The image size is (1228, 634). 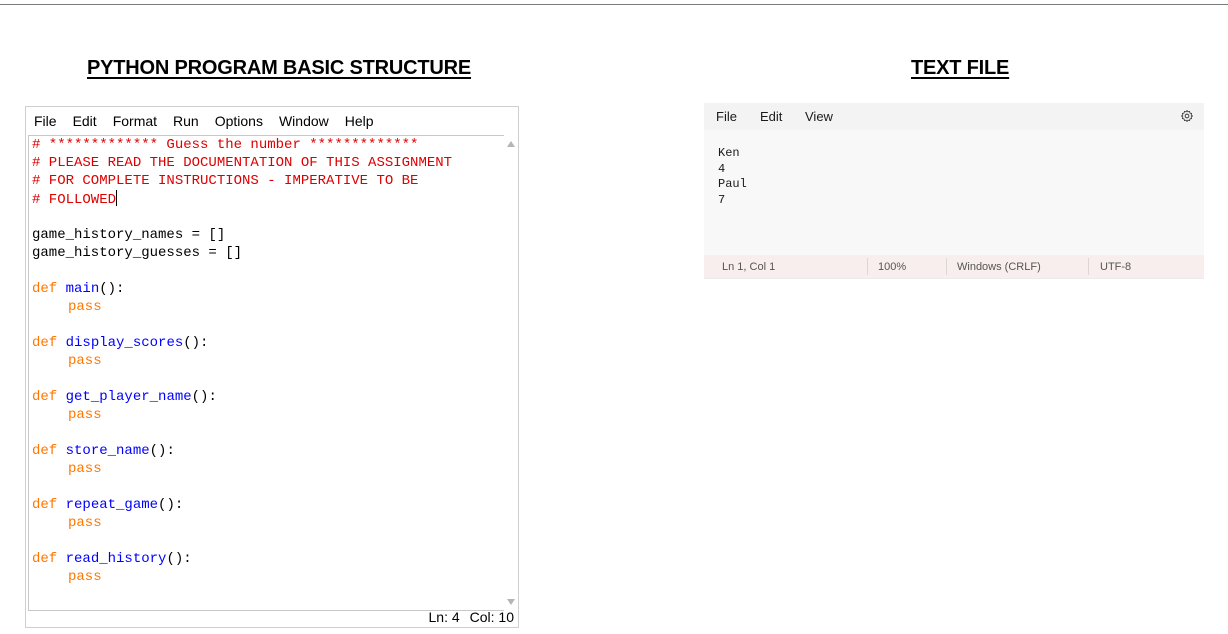 I want to click on zoom-level: 100%, so click(x=892, y=267).